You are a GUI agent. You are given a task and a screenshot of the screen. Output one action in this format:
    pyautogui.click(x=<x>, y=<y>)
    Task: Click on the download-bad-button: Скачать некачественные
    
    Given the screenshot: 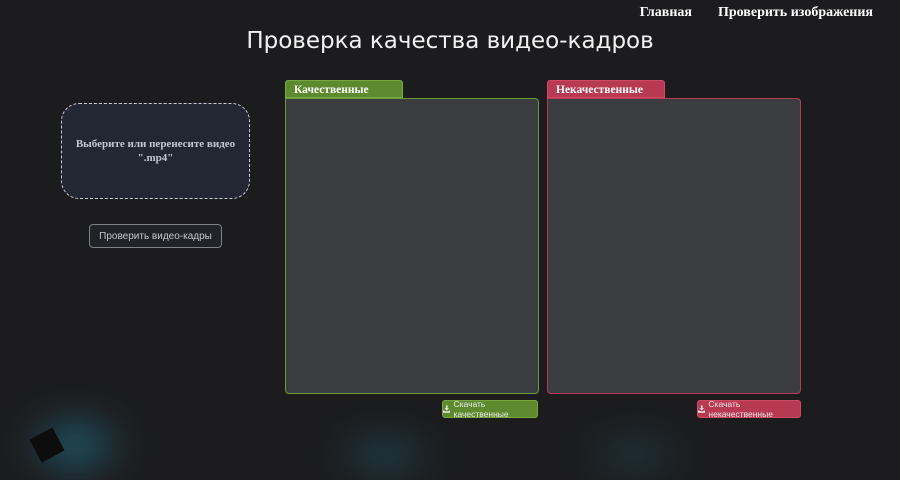 What is the action you would take?
    pyautogui.click(x=749, y=409)
    